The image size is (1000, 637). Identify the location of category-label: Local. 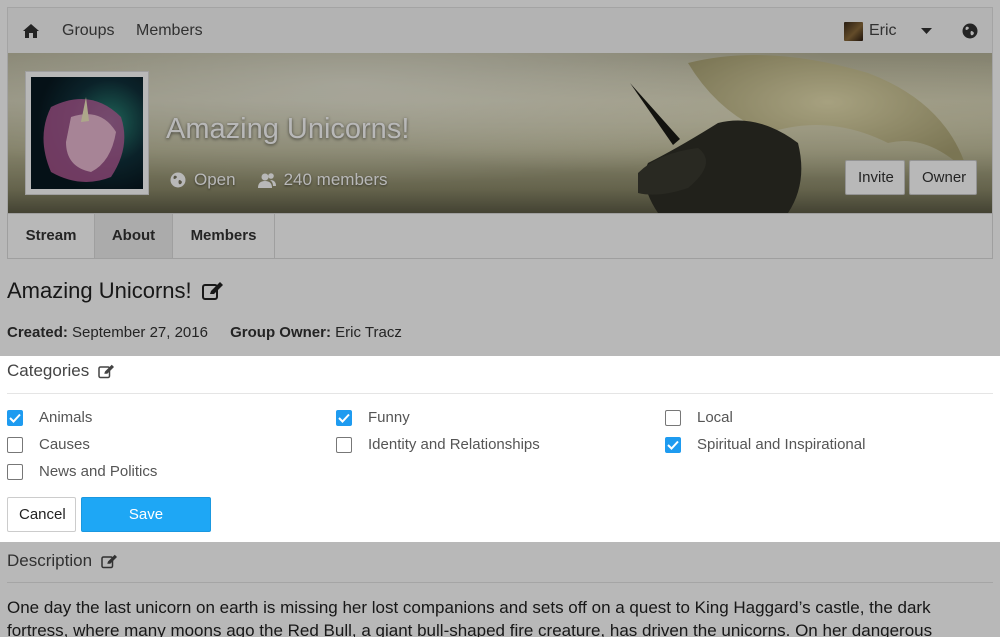
(715, 417).